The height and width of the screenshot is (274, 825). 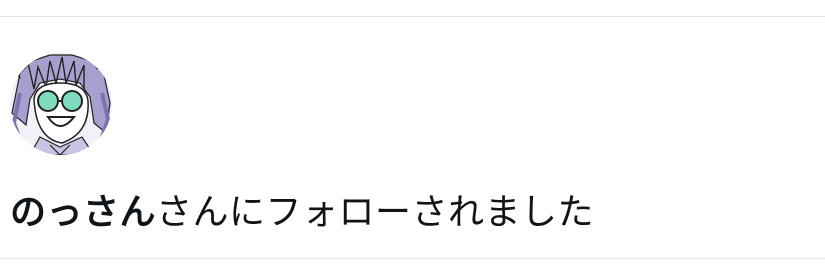 I want to click on anime-avatar-icon: ∞ ×, so click(x=61, y=104).